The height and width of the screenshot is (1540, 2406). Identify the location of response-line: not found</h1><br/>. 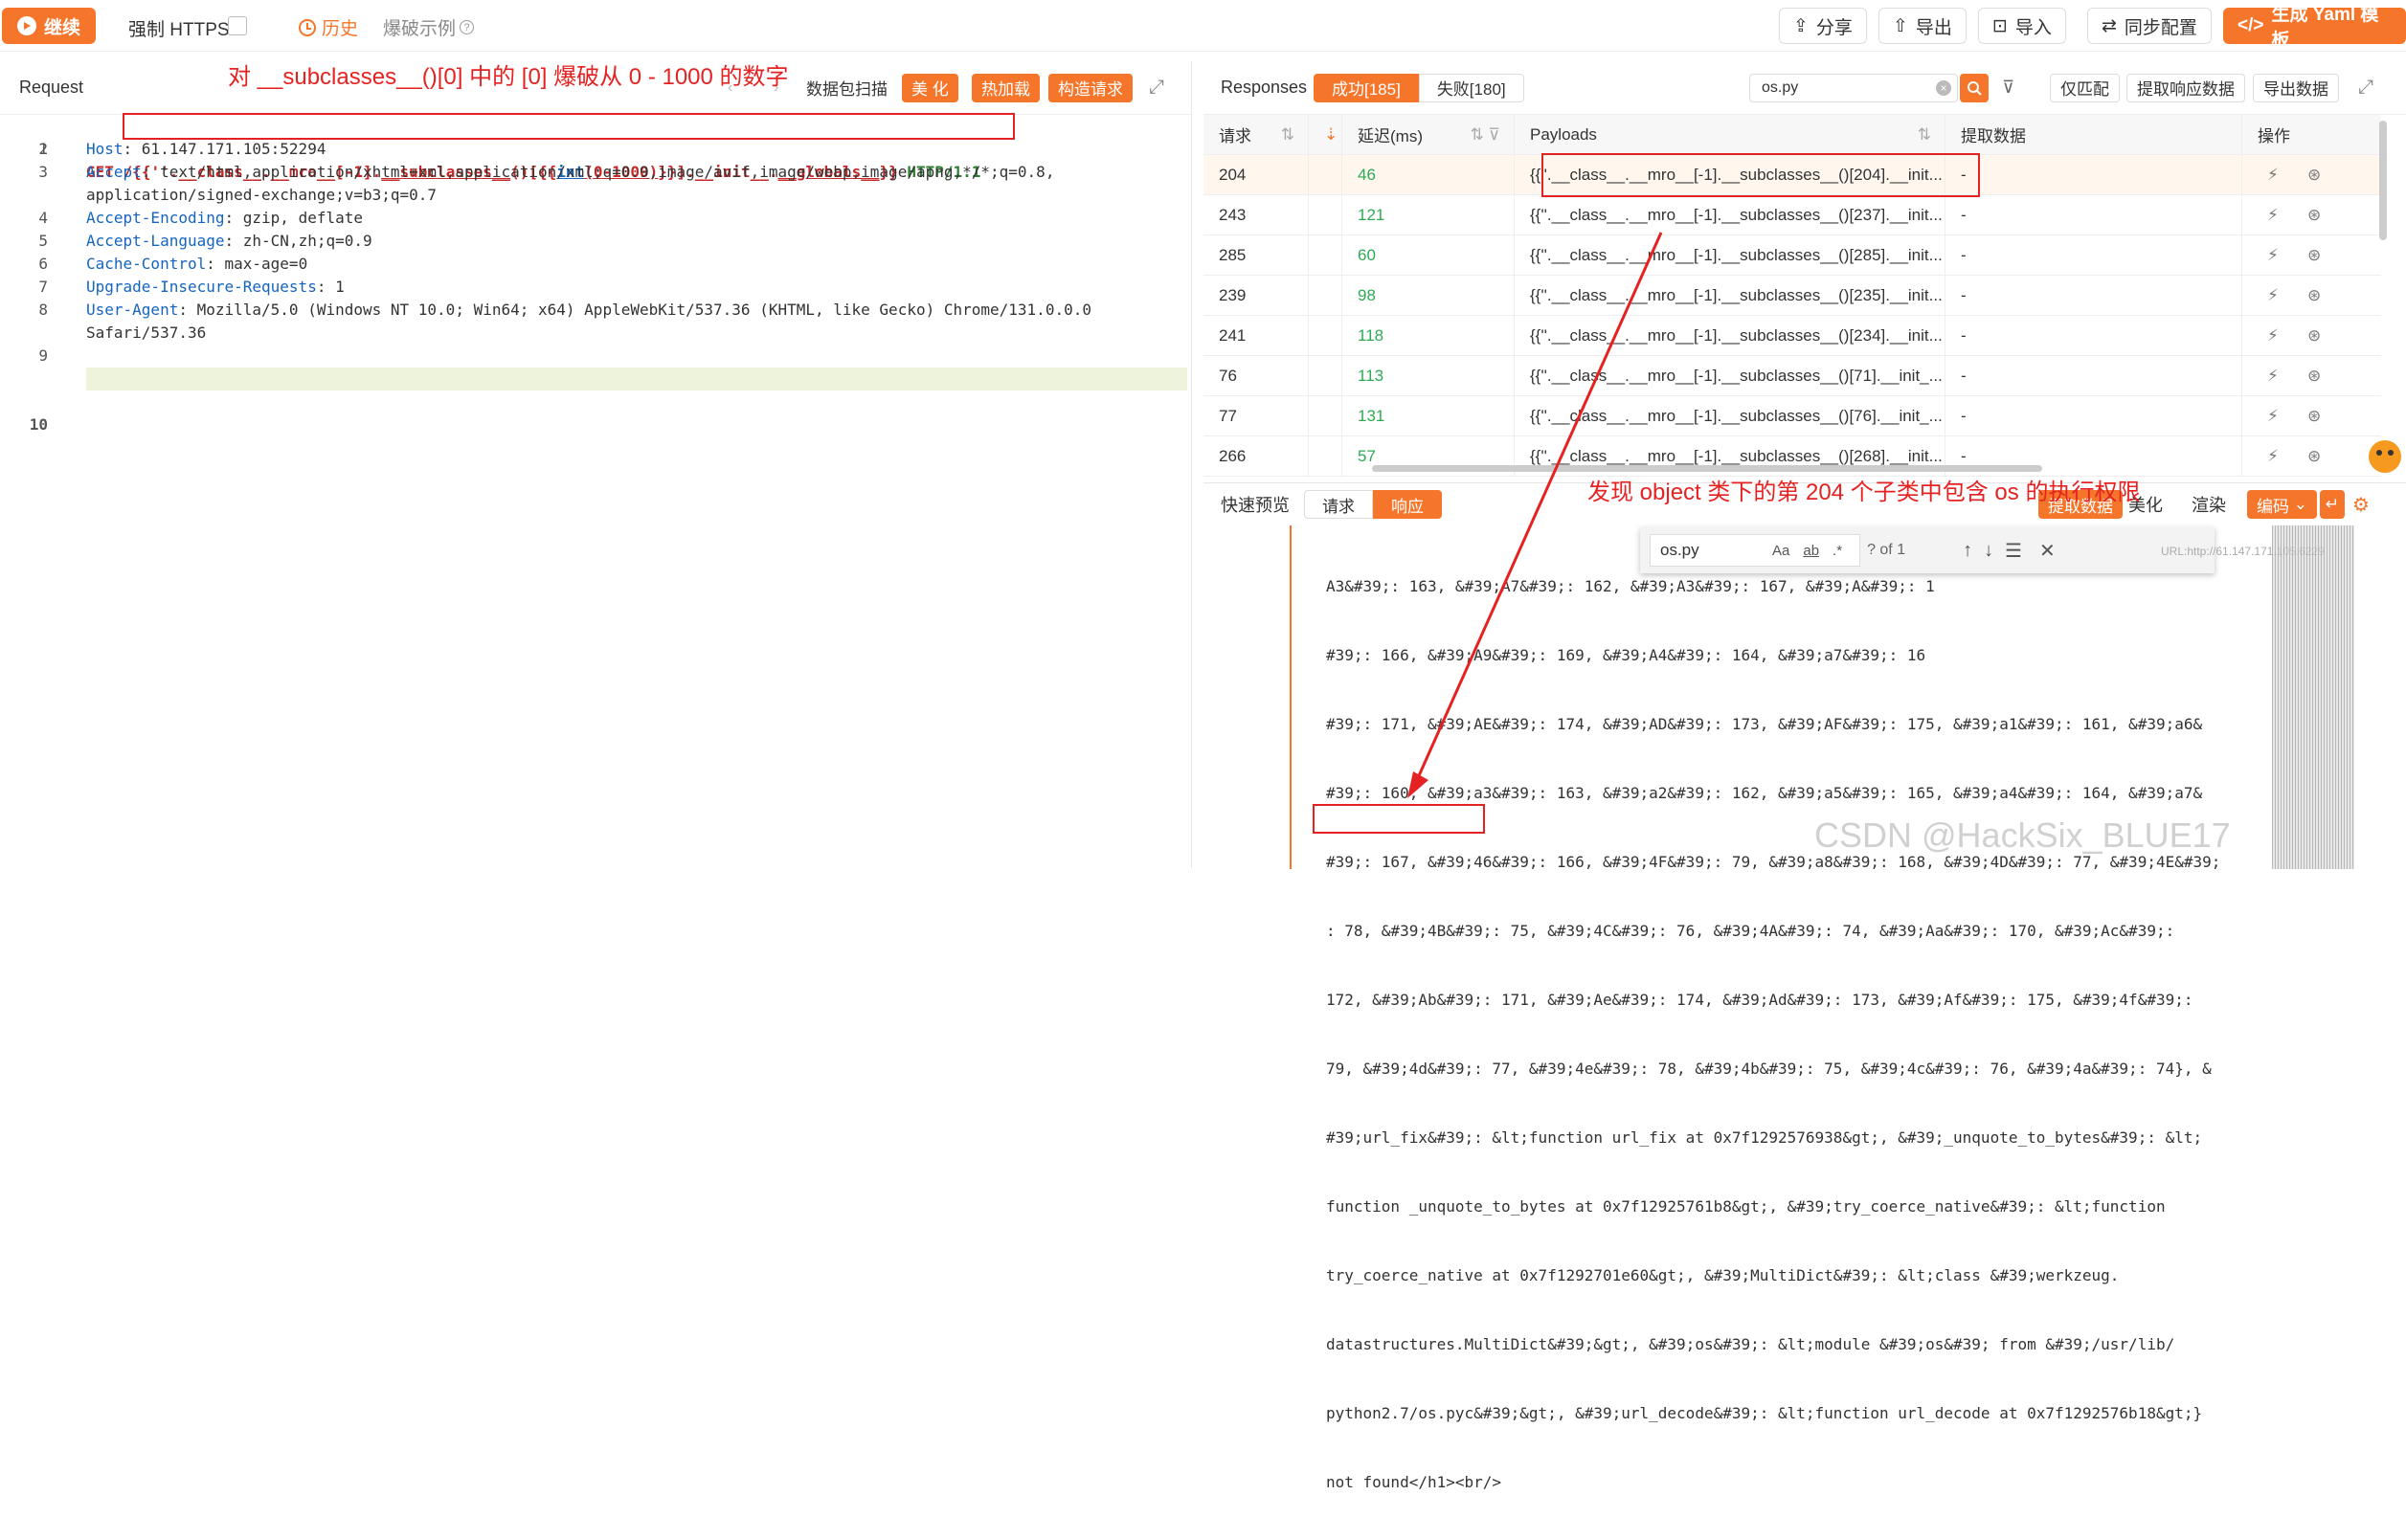
(1414, 1482).